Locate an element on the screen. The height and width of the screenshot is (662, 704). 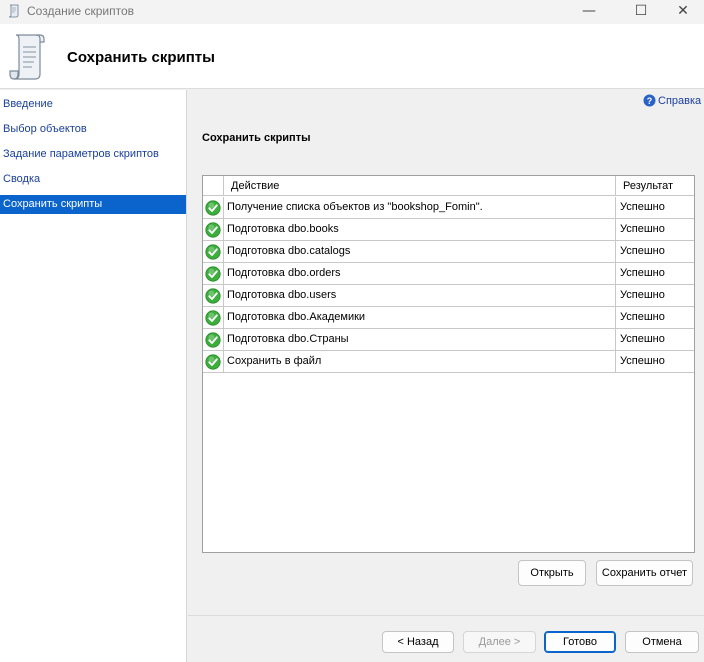
page-title: Сохранить скрипты is located at coordinates (141, 57).